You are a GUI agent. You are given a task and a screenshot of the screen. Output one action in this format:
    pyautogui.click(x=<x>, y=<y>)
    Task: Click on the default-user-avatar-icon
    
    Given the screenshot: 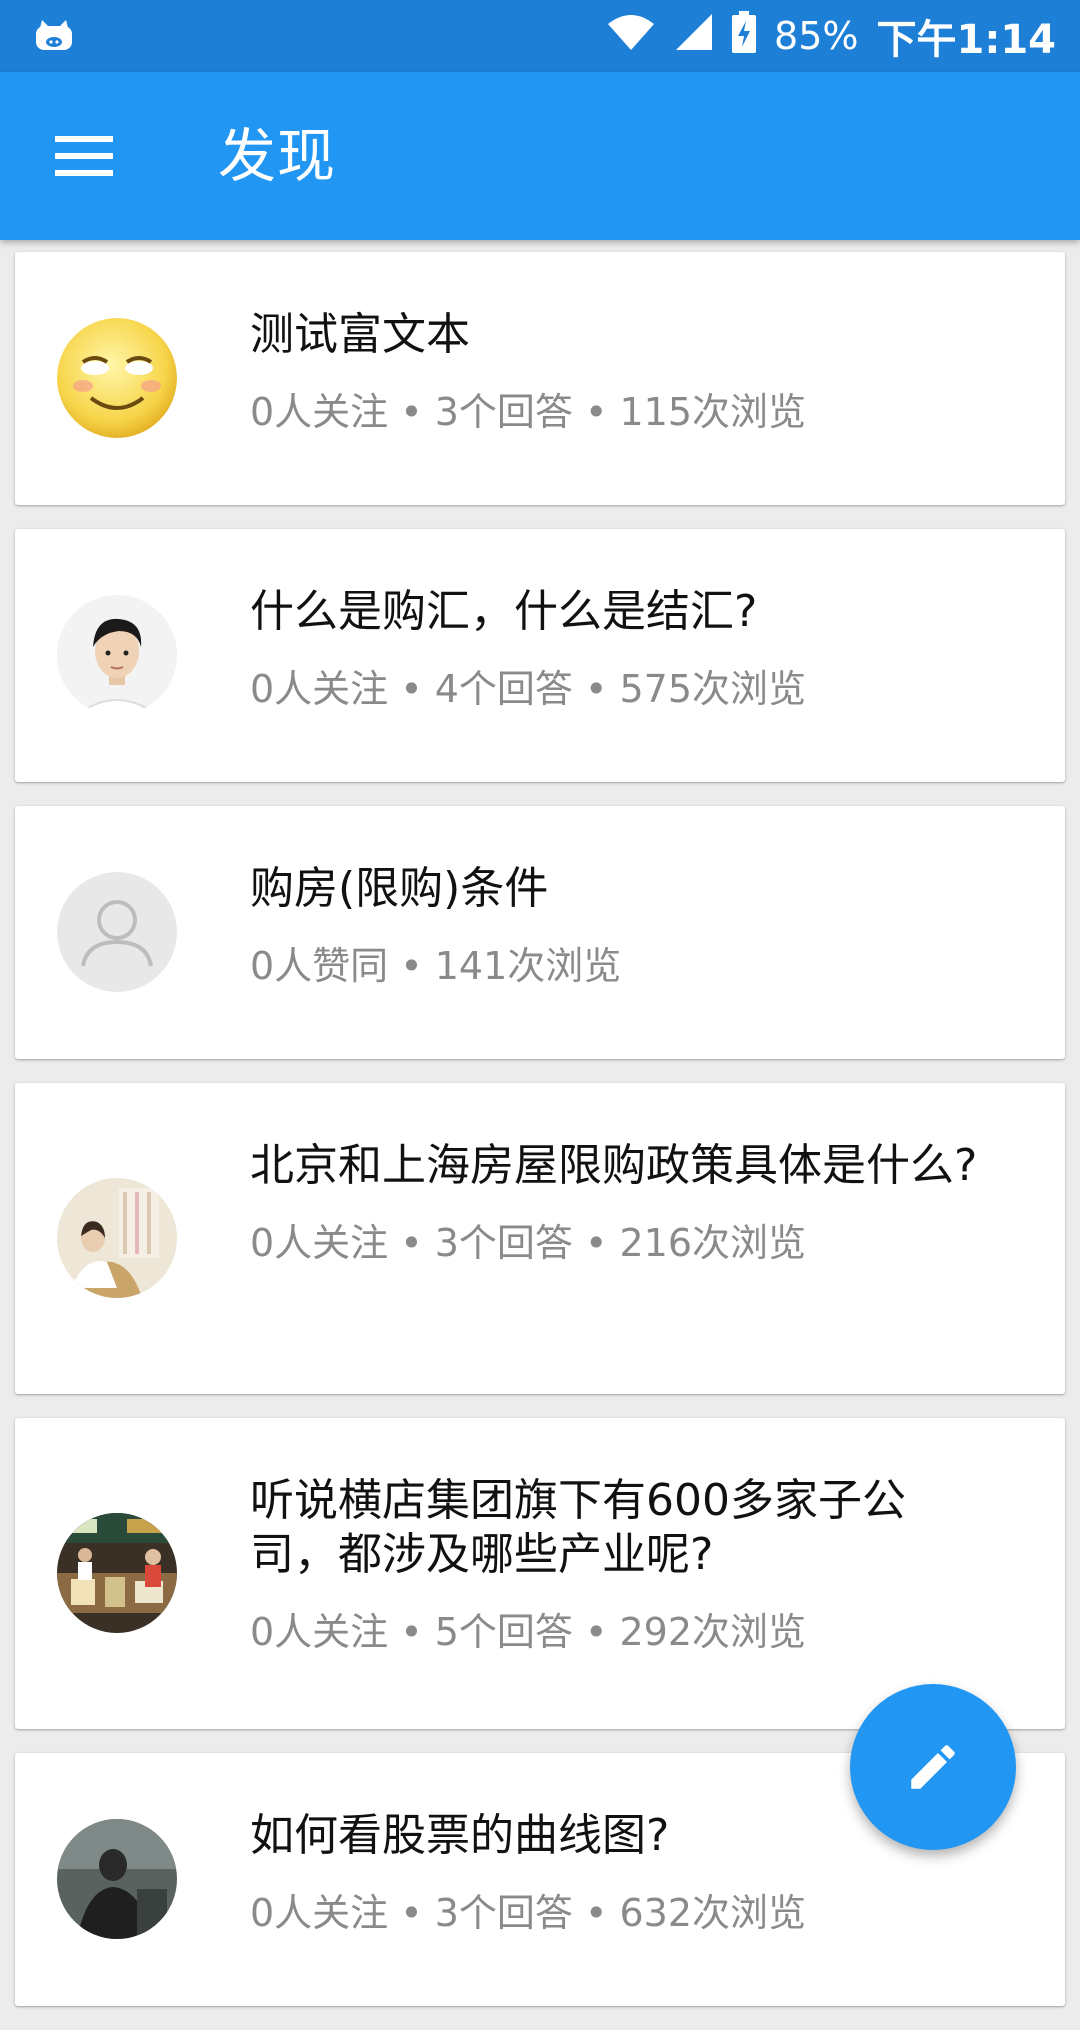 What is the action you would take?
    pyautogui.click(x=117, y=932)
    